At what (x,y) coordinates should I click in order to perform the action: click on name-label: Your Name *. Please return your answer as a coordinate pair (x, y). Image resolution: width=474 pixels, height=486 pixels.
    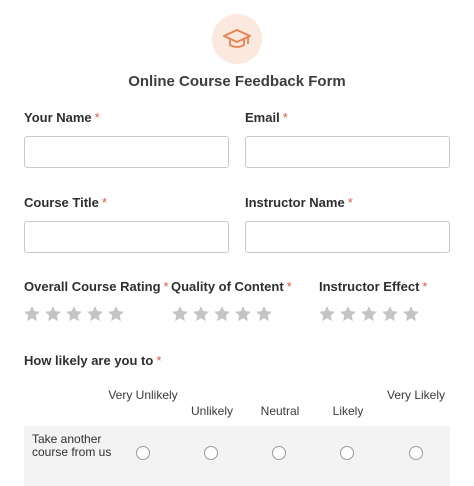
    Looking at the image, I should click on (62, 117).